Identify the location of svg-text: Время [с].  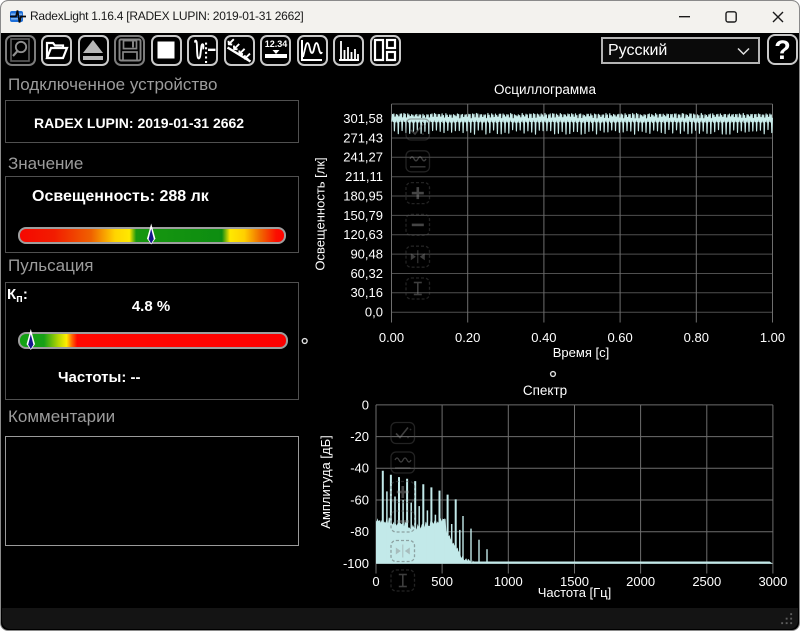
(581, 352).